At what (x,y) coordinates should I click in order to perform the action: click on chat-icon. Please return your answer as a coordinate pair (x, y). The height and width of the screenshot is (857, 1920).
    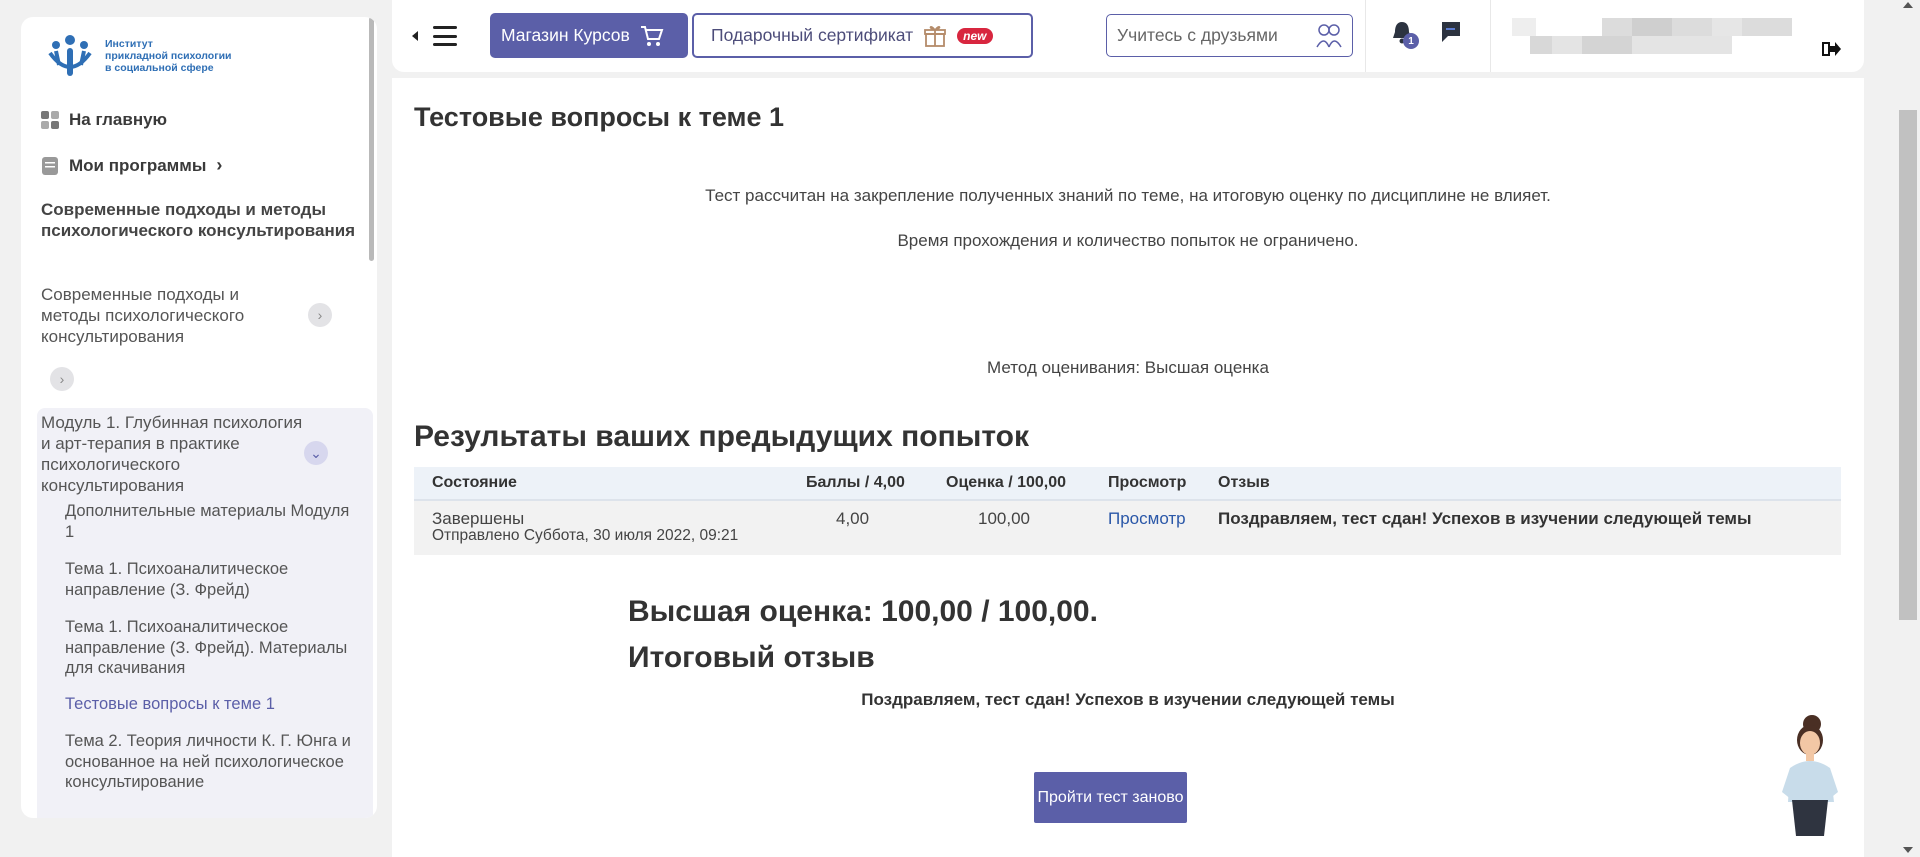
    Looking at the image, I should click on (1451, 32).